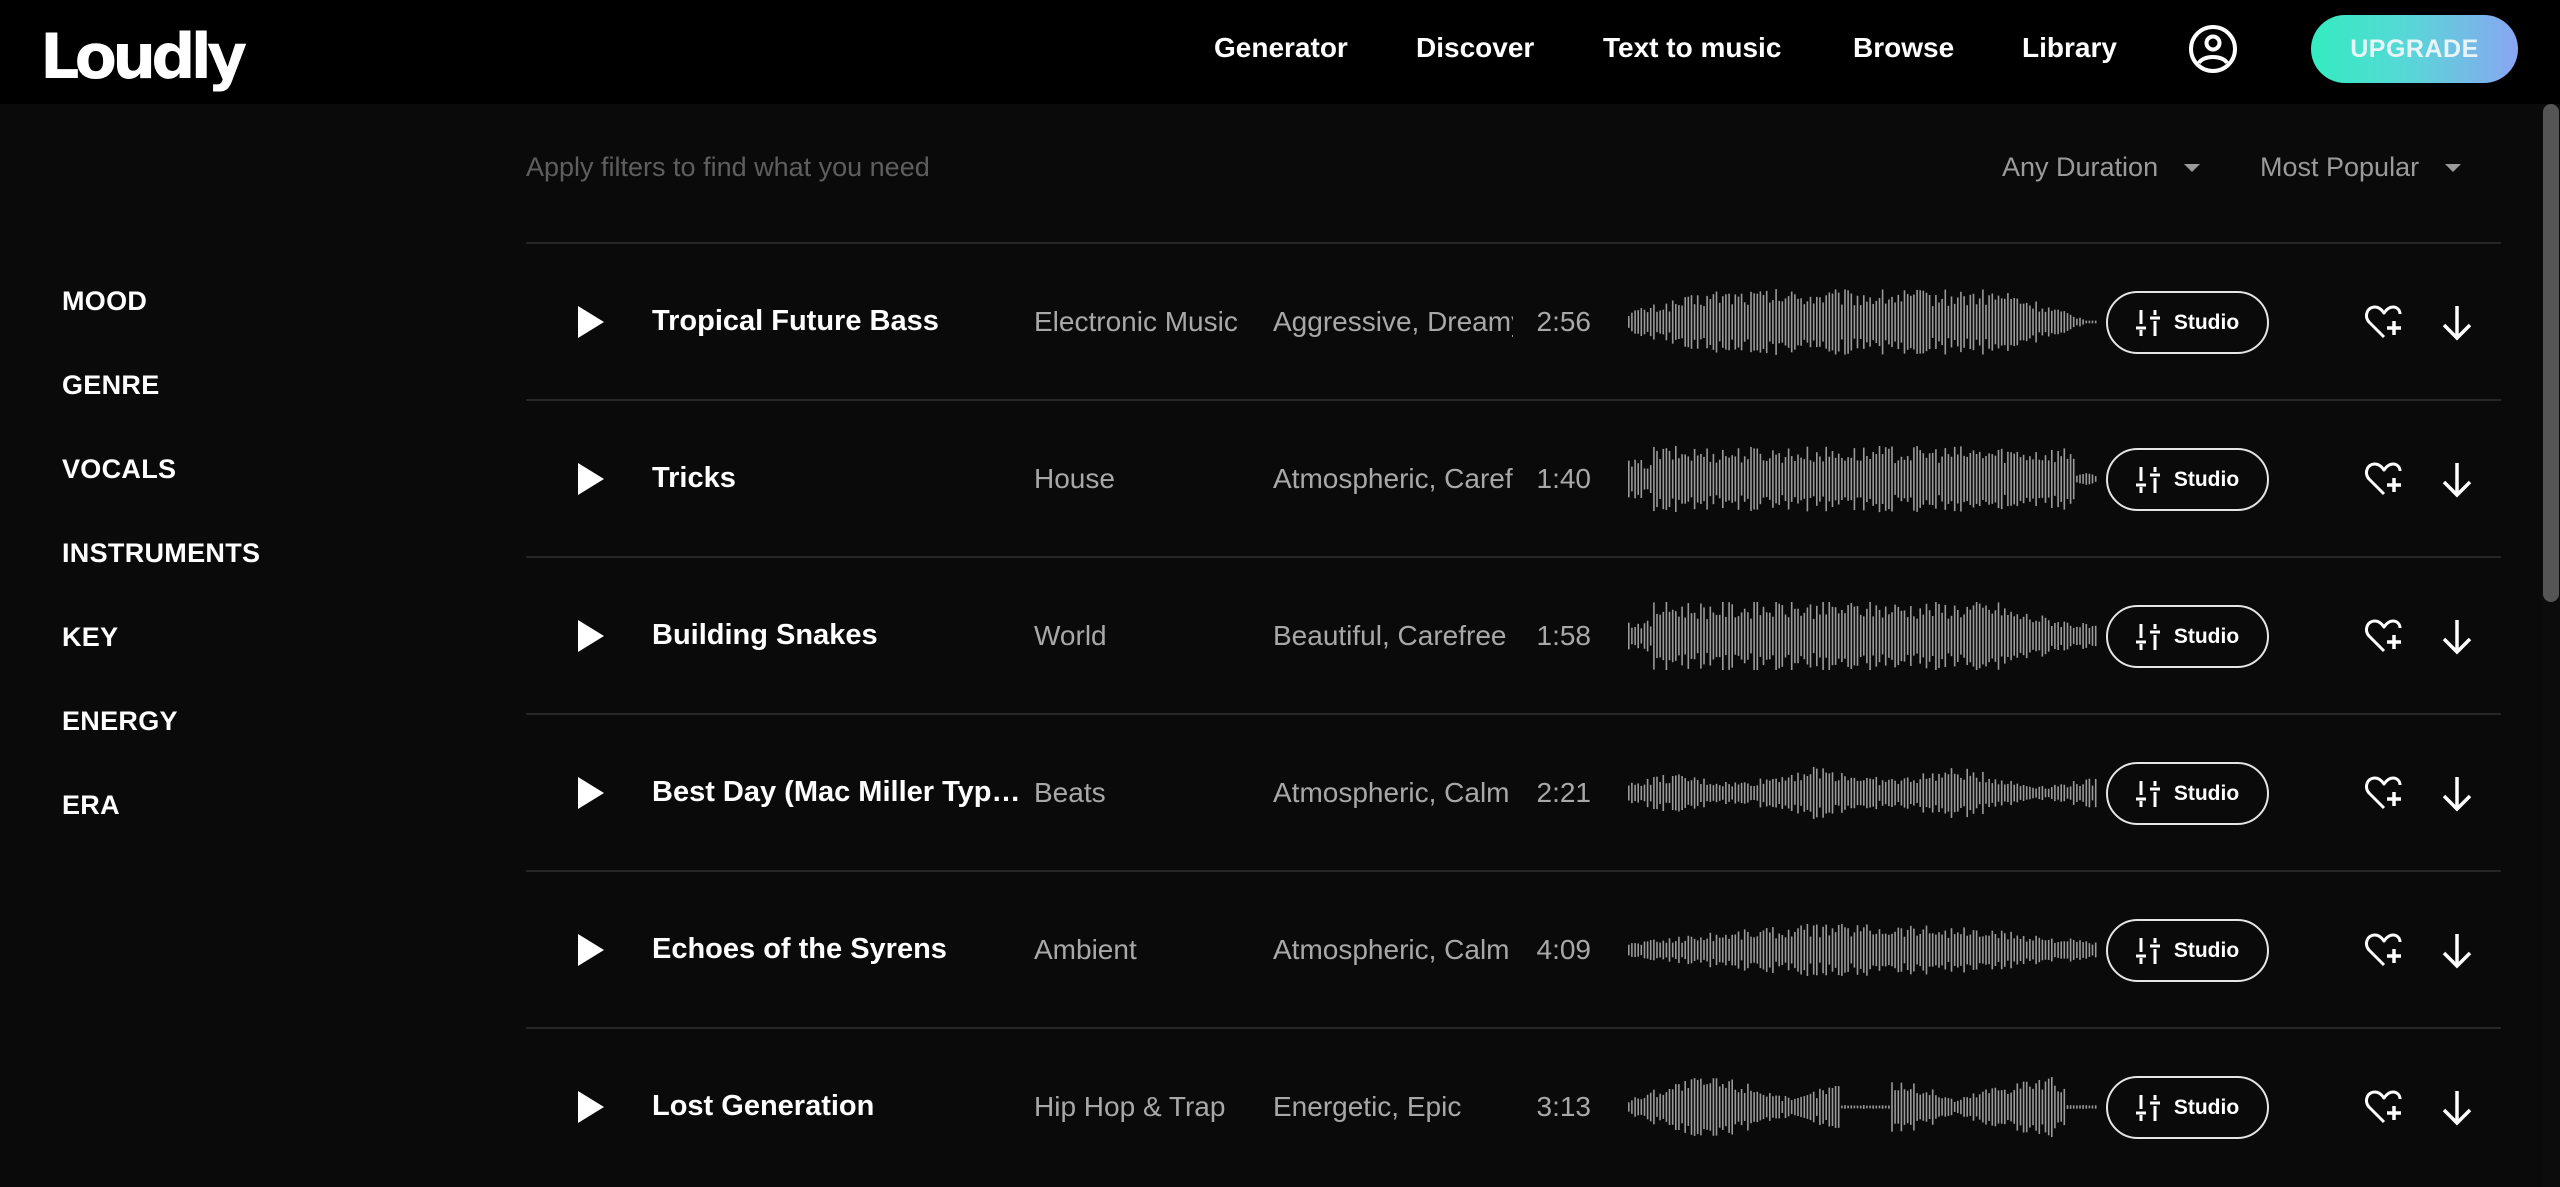 Image resolution: width=2560 pixels, height=1187 pixels. What do you see at coordinates (1475, 48) in the screenshot?
I see `nav-link-discover: Discover` at bounding box center [1475, 48].